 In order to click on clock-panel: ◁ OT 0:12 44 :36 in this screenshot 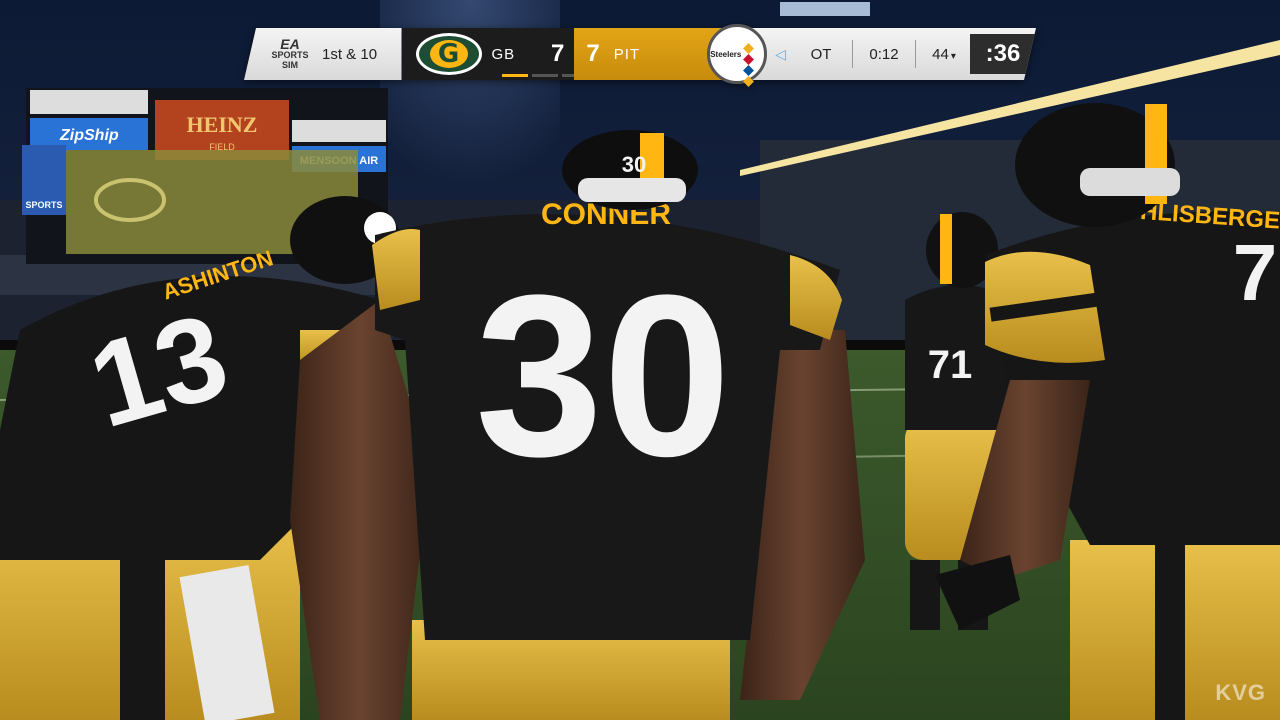, I will do `click(891, 54)`.